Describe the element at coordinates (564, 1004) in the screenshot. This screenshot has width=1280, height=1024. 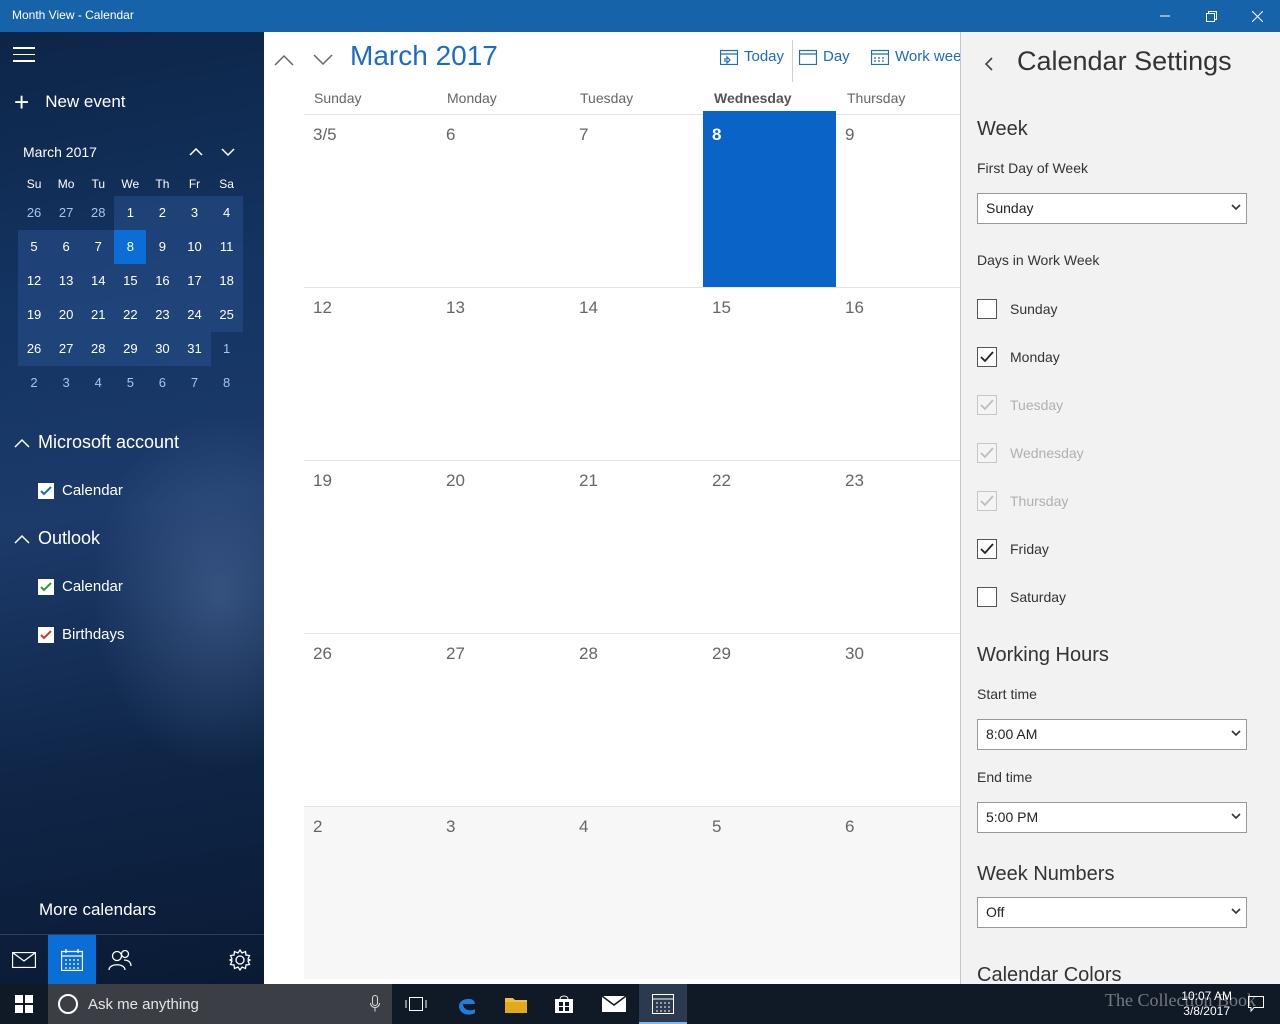
I see `store-button` at that location.